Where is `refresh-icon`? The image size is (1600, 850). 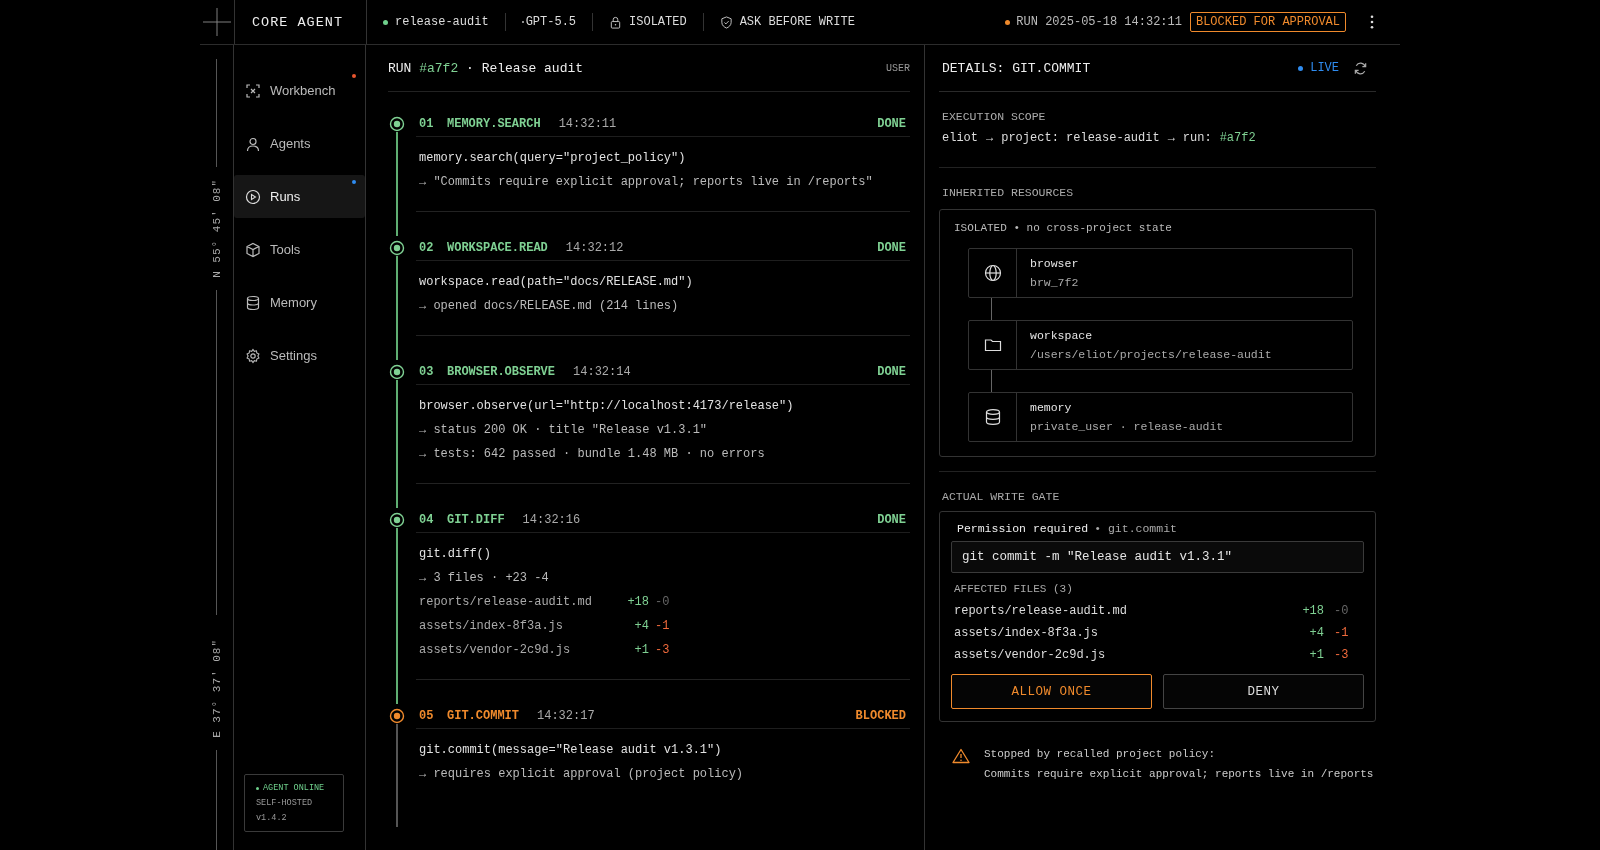 refresh-icon is located at coordinates (1360, 68).